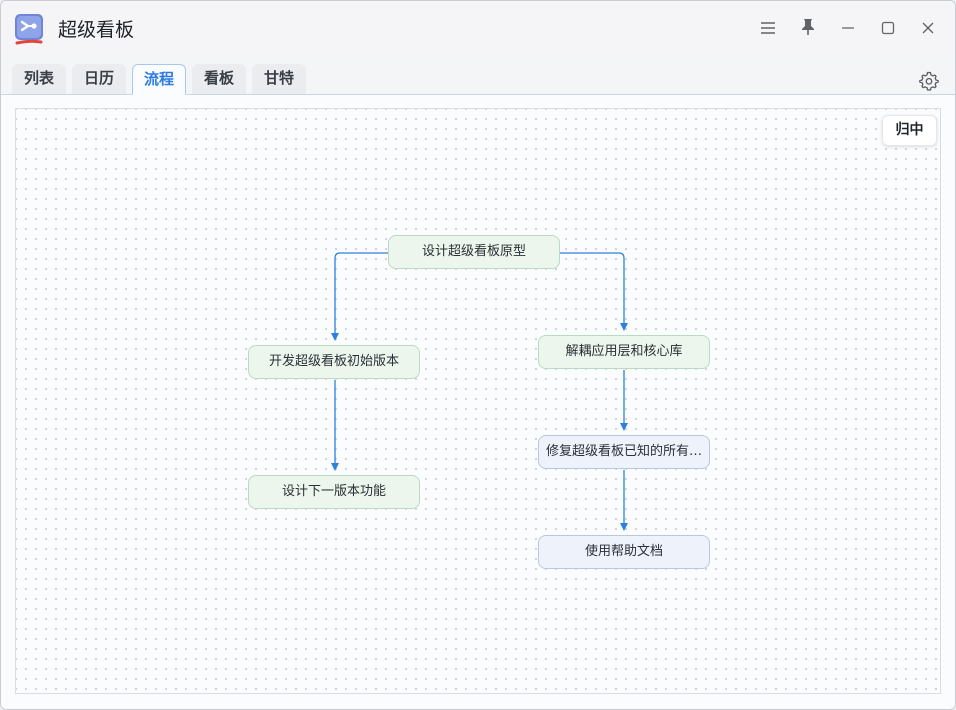 This screenshot has height=710, width=956. I want to click on flow-node: 开发超级看板初始版本, so click(334, 362).